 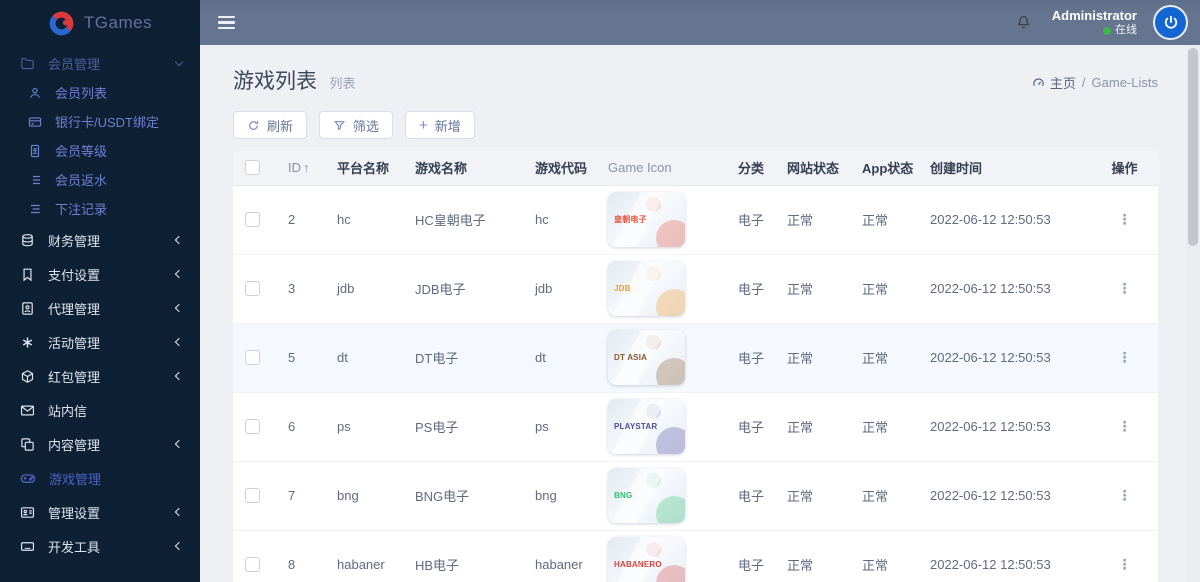 What do you see at coordinates (100, 512) in the screenshot?
I see `sidebar-item-admin-settings: 管理设置` at bounding box center [100, 512].